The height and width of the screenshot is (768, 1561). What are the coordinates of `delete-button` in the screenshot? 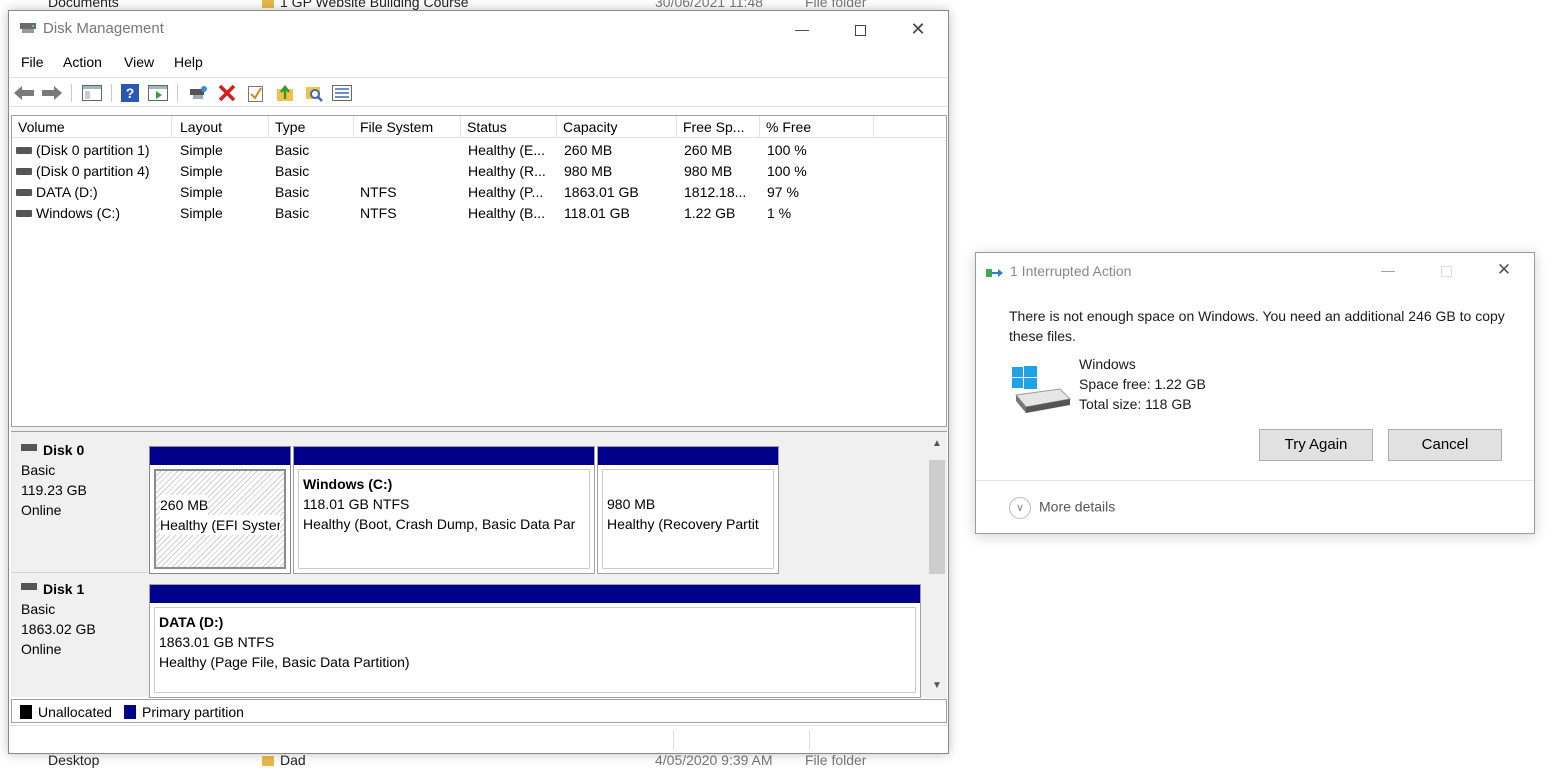 It's located at (227, 93).